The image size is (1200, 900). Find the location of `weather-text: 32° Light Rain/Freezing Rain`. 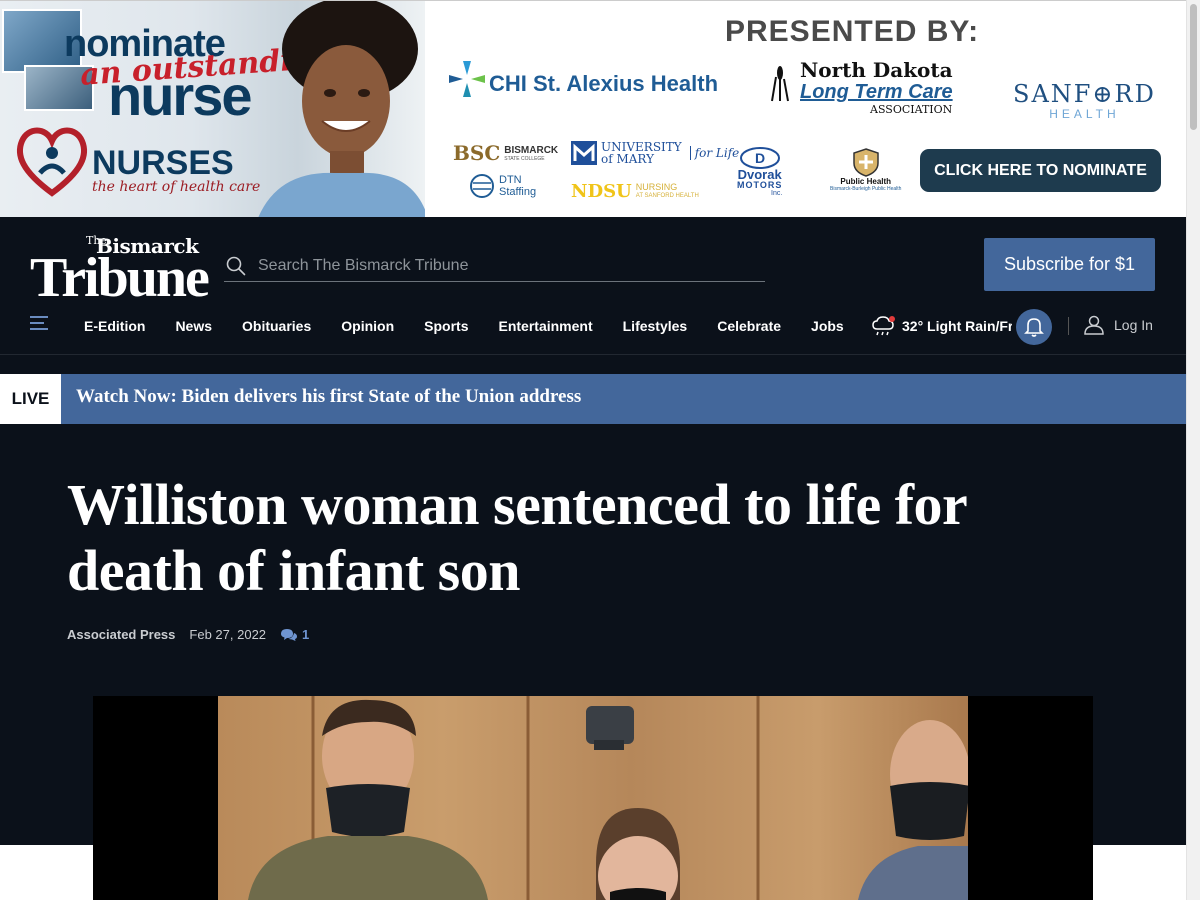

weather-text: 32° Light Rain/Freezing Rain is located at coordinates (957, 326).